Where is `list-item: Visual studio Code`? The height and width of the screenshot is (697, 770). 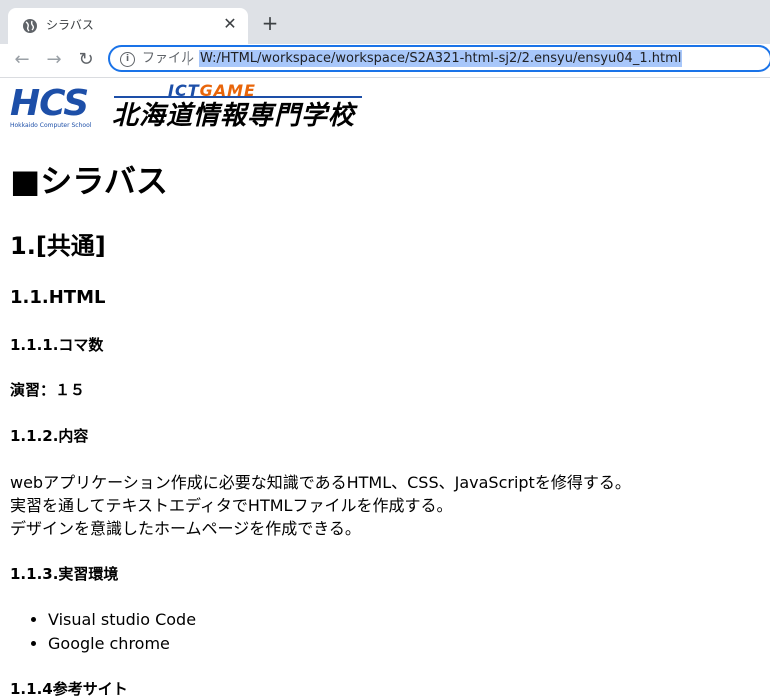
list-item: Visual studio Code is located at coordinates (122, 620).